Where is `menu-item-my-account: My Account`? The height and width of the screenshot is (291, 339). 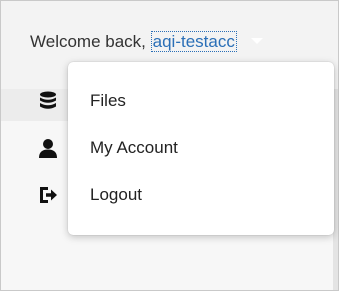 menu-item-my-account: My Account is located at coordinates (133, 148).